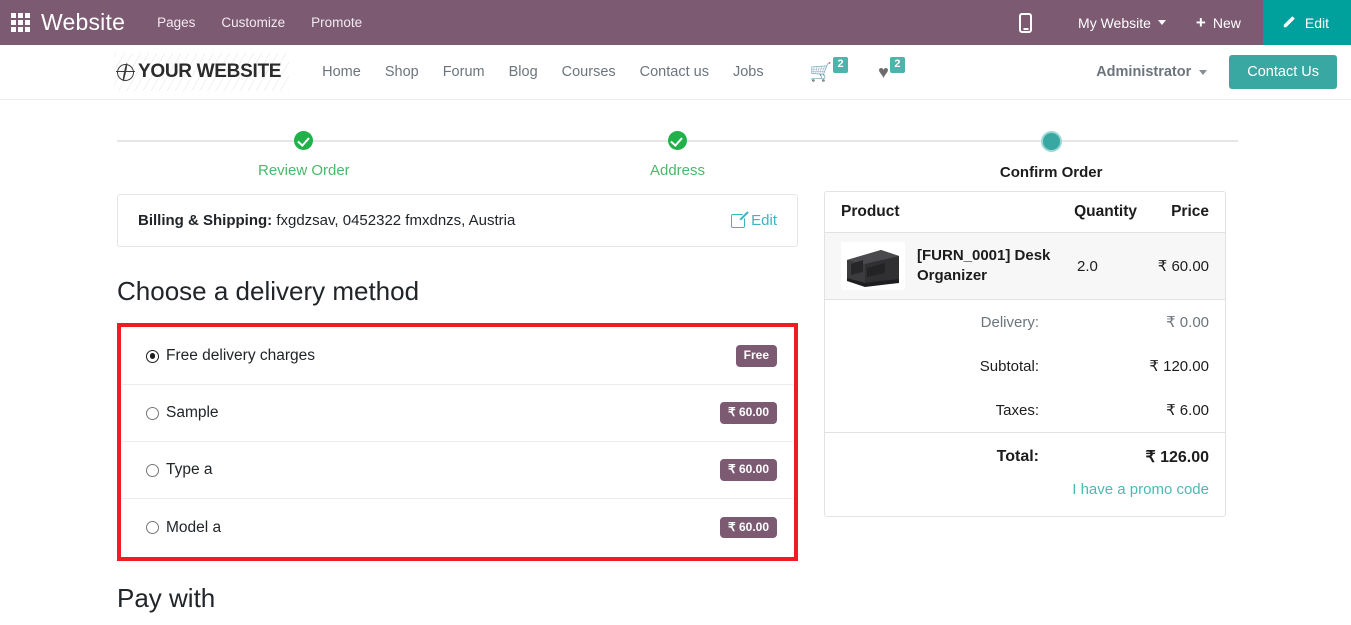 Image resolution: width=1351 pixels, height=625 pixels. What do you see at coordinates (1051, 172) in the screenshot?
I see `wizard-step-label: Confirm Order` at bounding box center [1051, 172].